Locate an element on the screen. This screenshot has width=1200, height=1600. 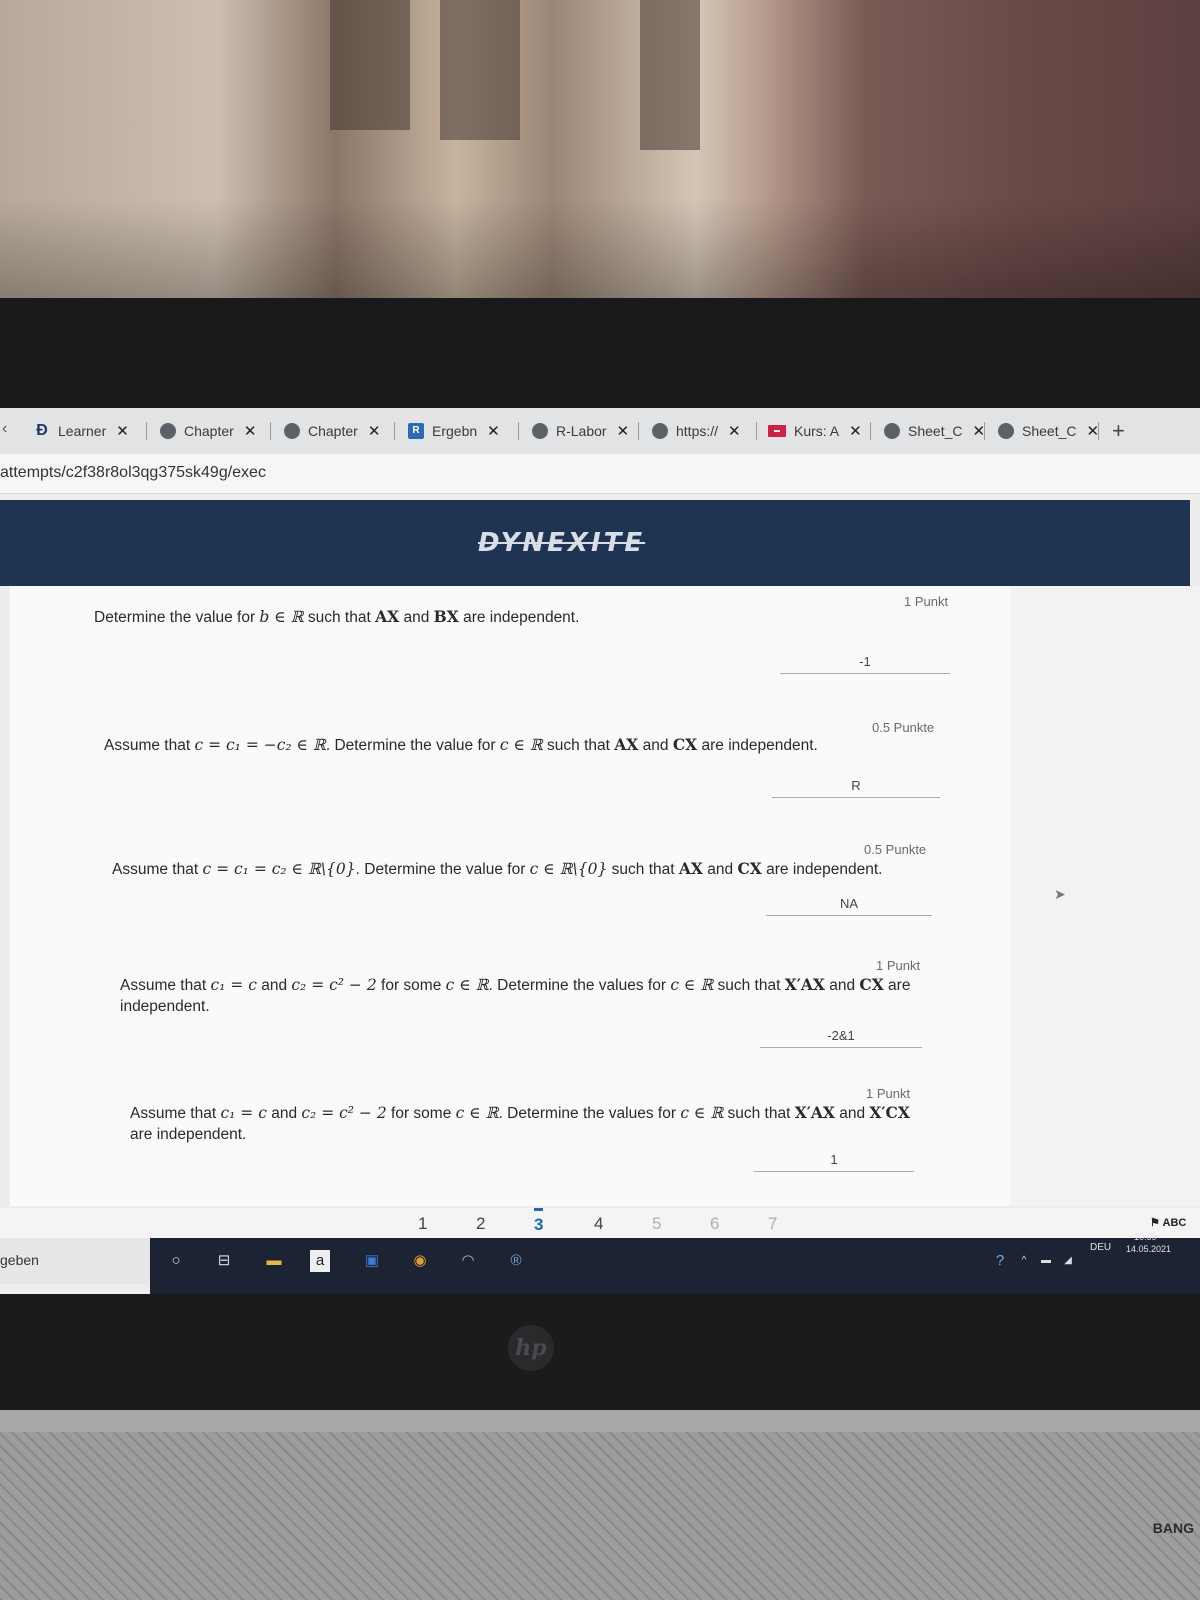
tab-title: Ergebn is located at coordinates (455, 431).